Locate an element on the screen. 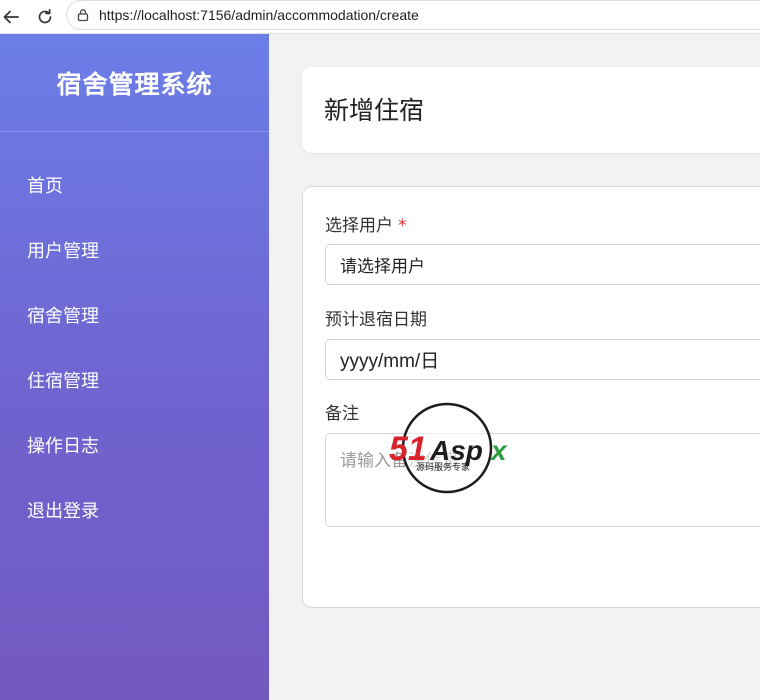 This screenshot has height=700, width=760. arrow-left-icon is located at coordinates (11, 17).